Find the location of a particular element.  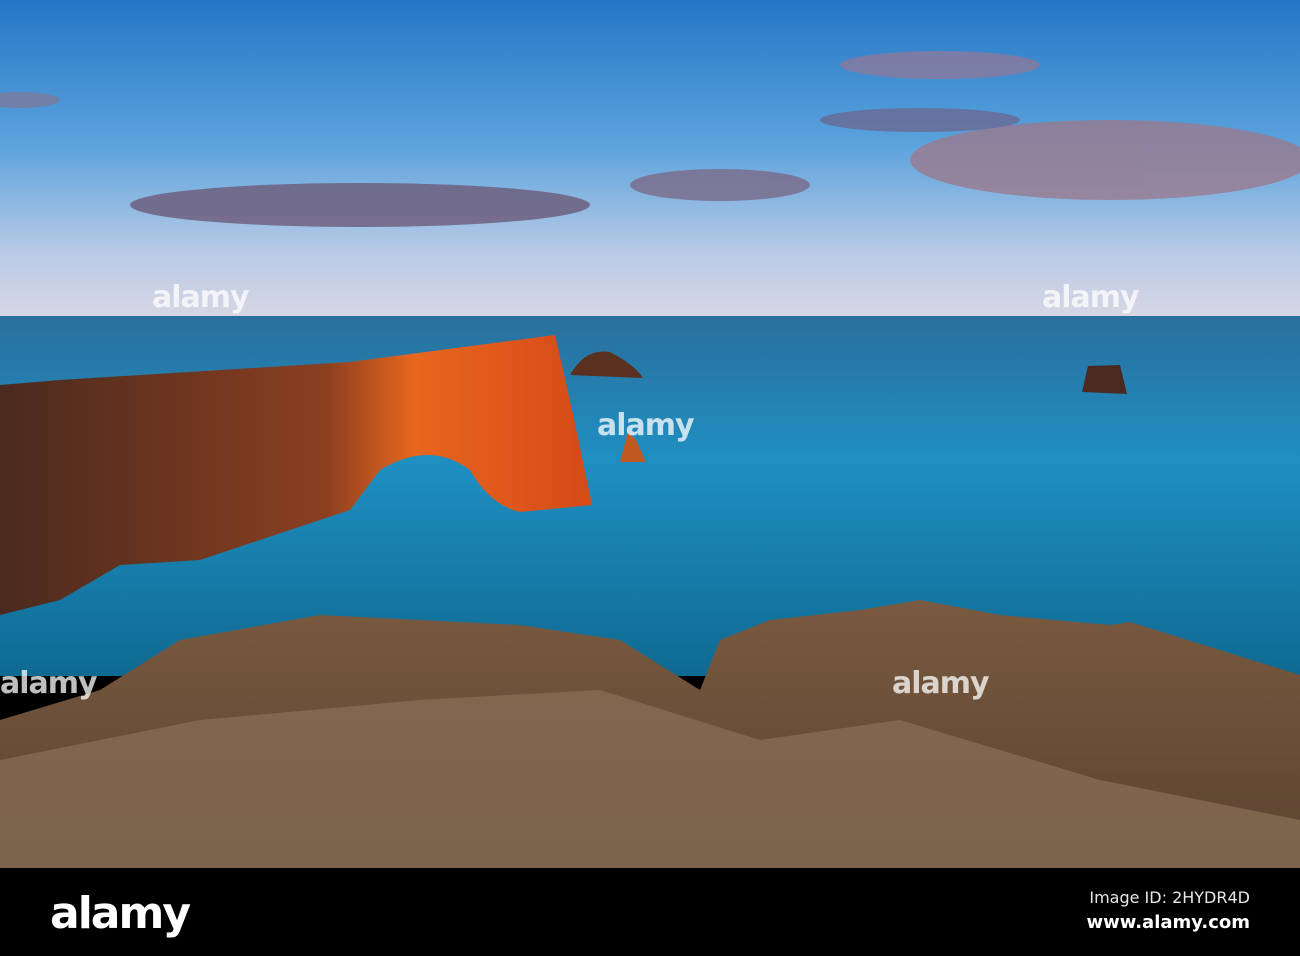

alamy-logo: alamy is located at coordinates (120, 913).